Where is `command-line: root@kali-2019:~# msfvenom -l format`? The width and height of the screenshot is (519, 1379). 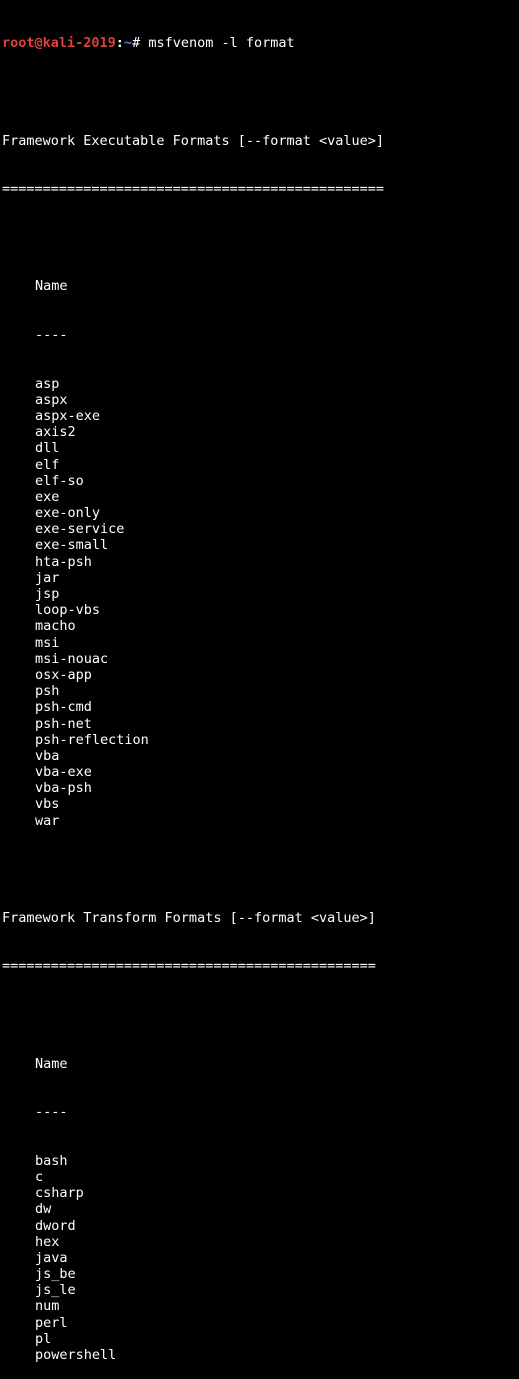
command-line: root@kali-2019:~# msfvenom -l format is located at coordinates (259, 43).